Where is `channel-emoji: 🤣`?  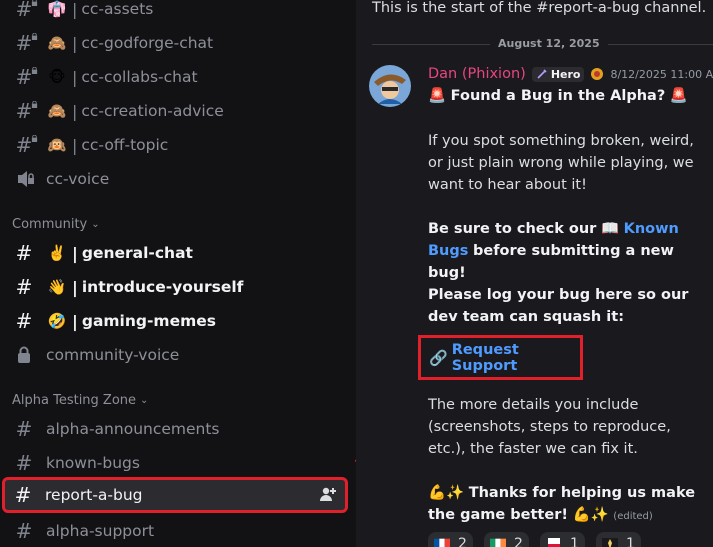 channel-emoji: 🤣 is located at coordinates (57, 321).